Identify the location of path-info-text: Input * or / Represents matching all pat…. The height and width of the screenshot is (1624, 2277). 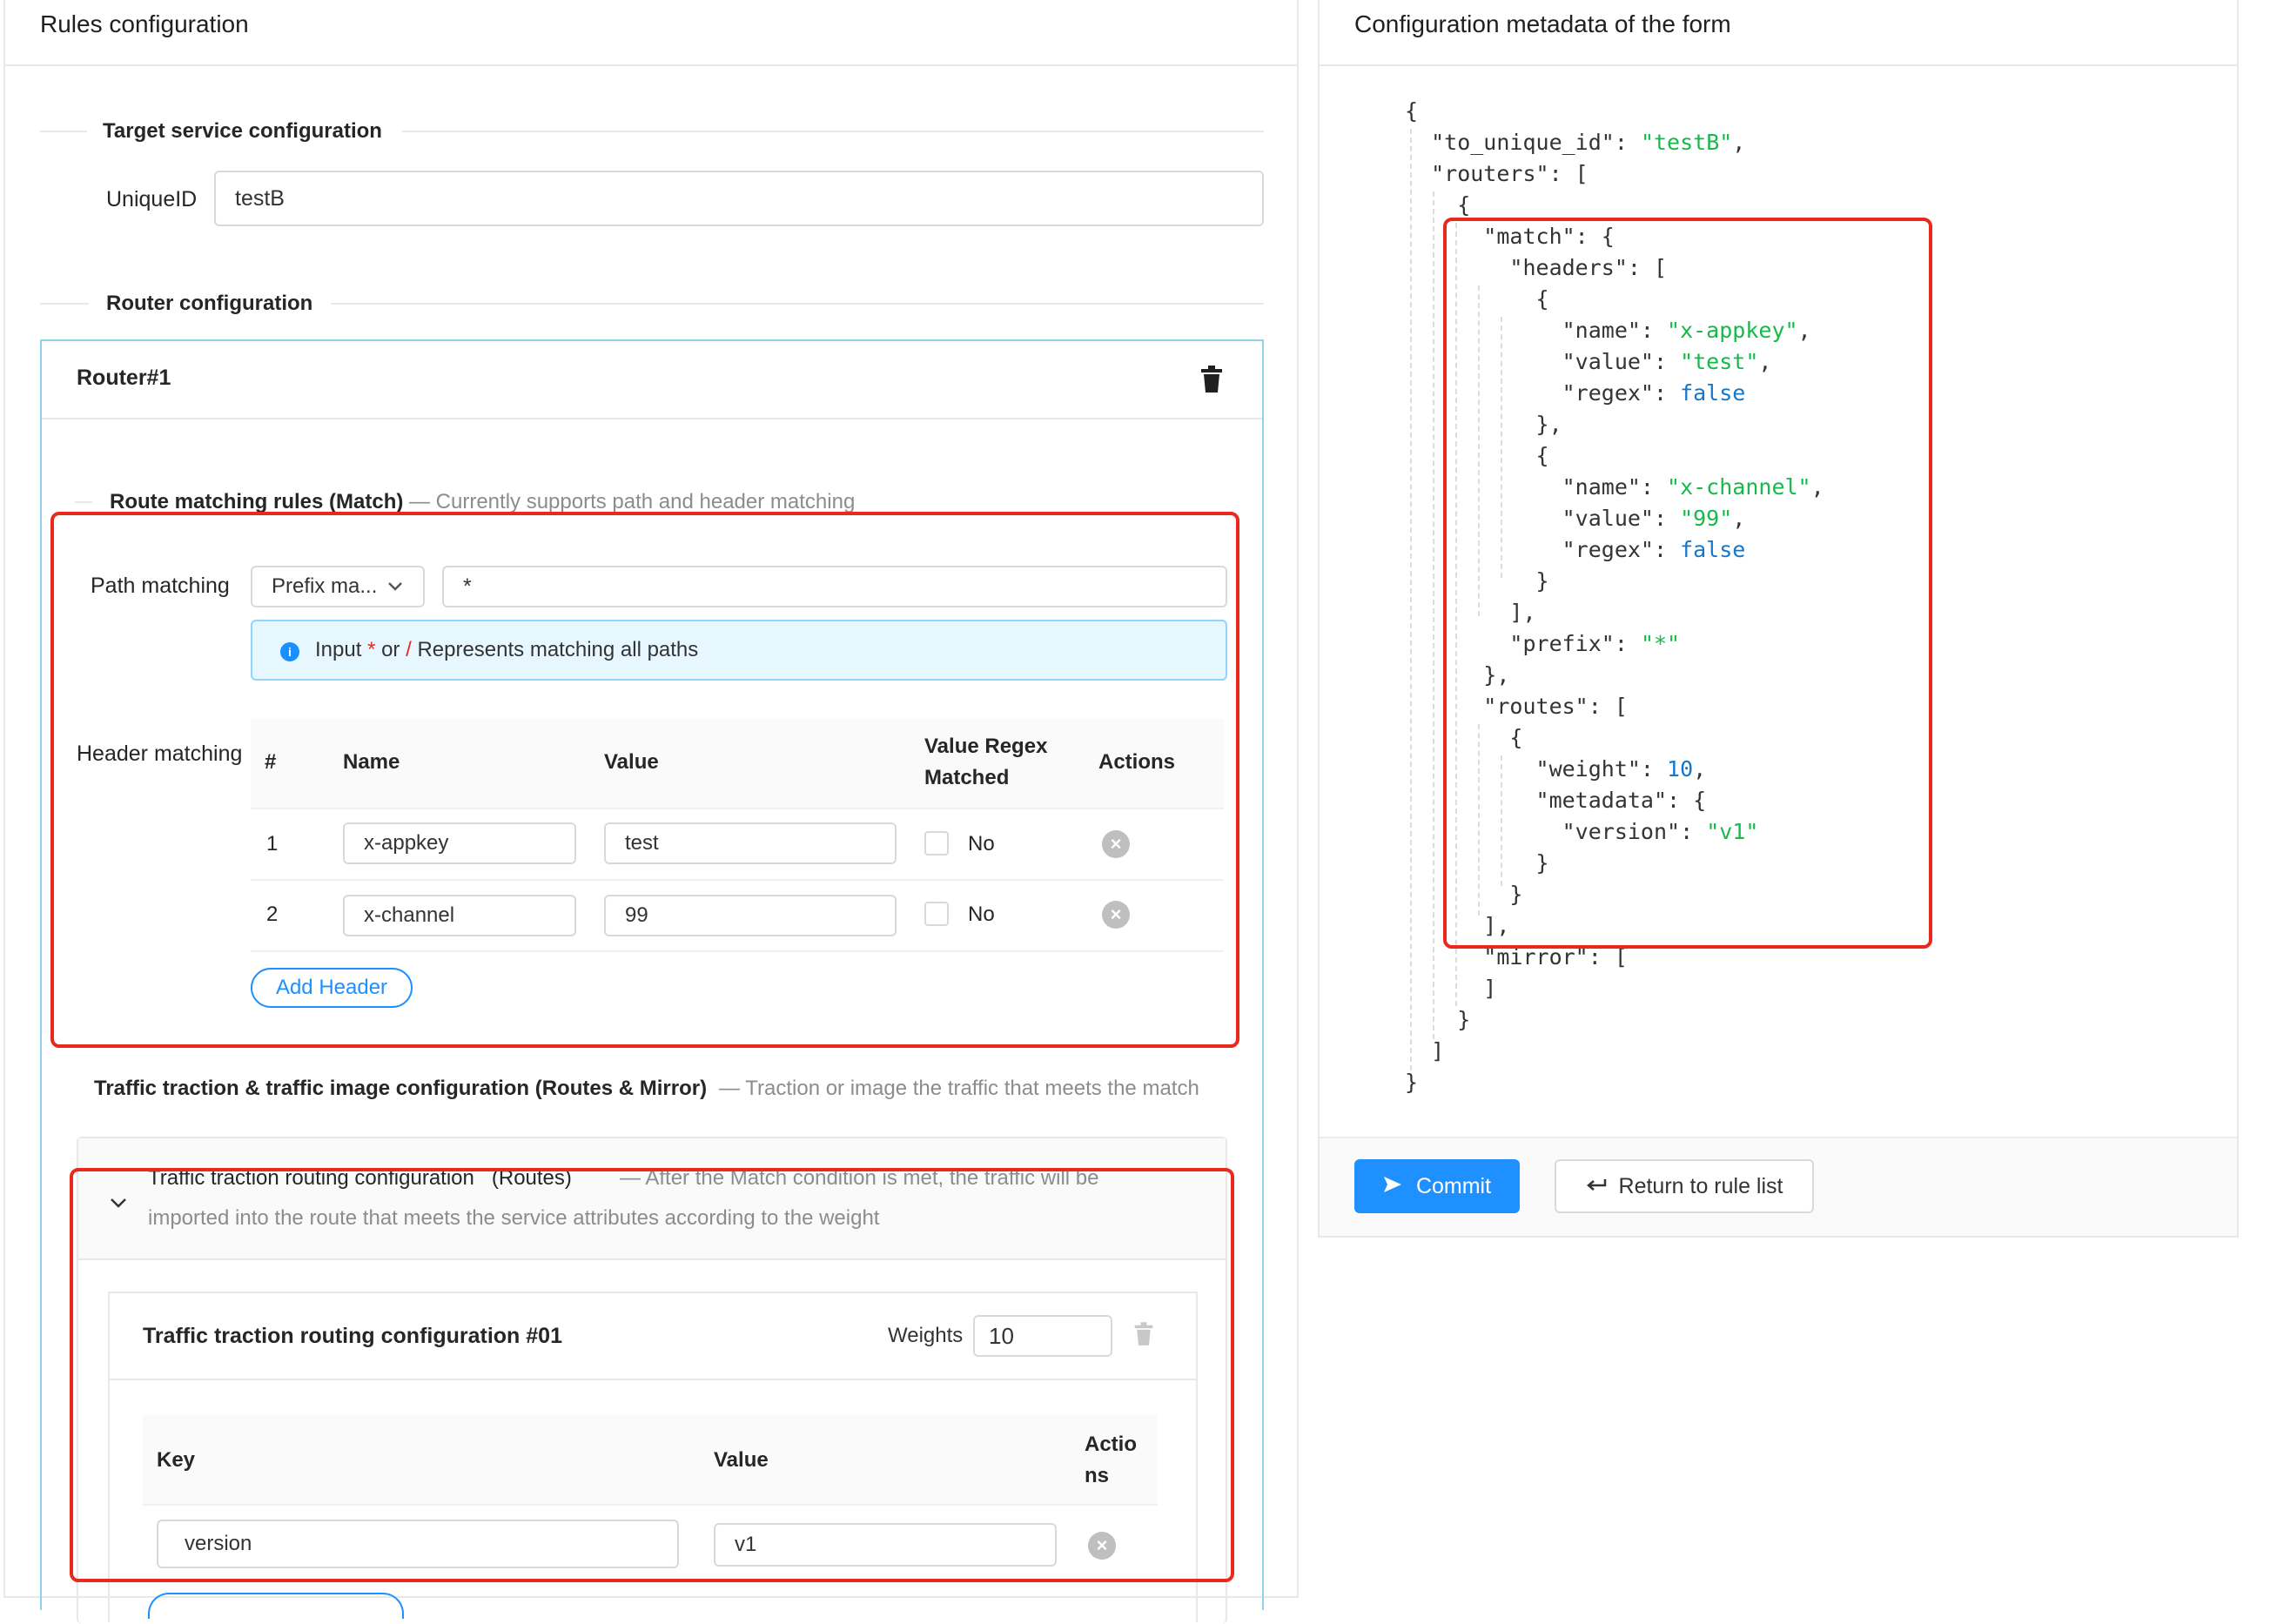
(506, 650).